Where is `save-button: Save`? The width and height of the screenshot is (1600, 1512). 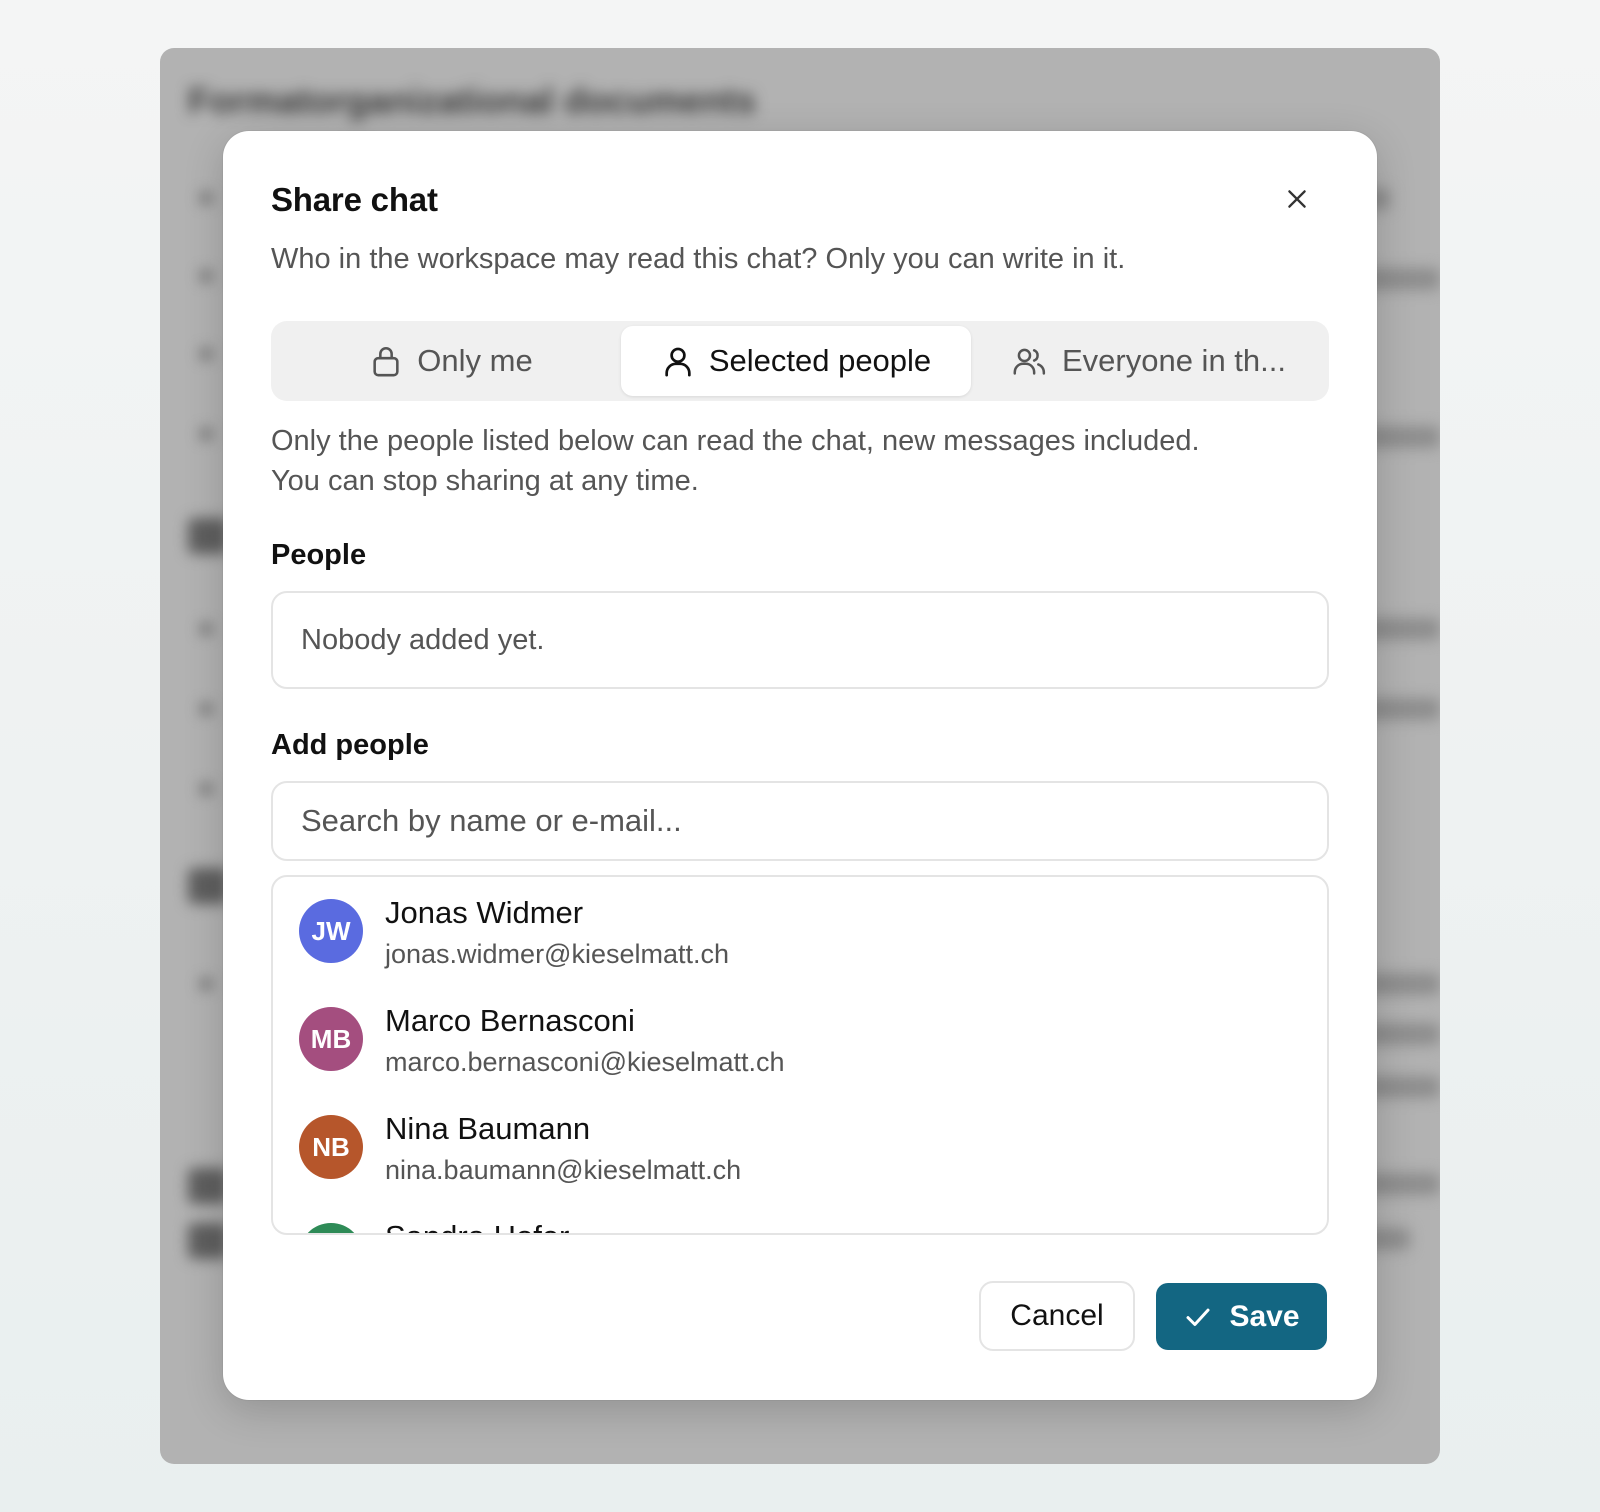
save-button: Save is located at coordinates (1241, 1316).